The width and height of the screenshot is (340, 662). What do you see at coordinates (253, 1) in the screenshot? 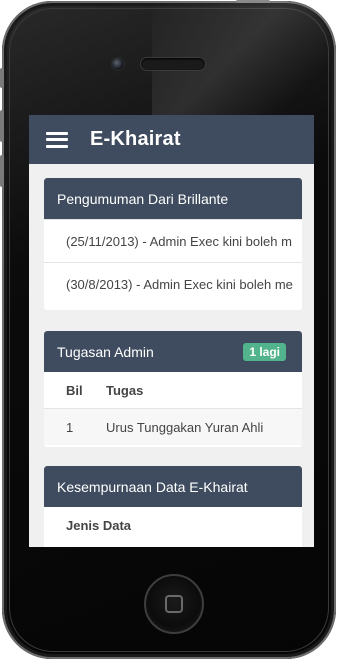
I see `power-button` at bounding box center [253, 1].